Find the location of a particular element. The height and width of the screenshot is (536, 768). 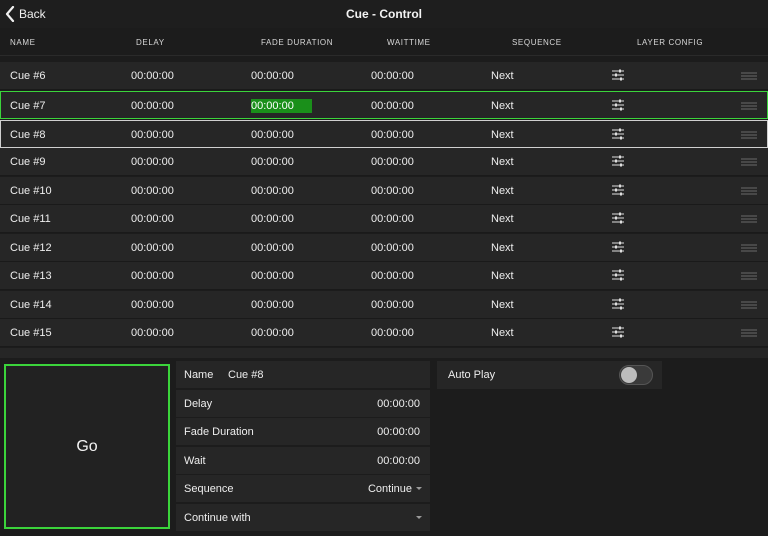

table-row: Cue #12 00:00:00 00:00:00 00:00:00 Next is located at coordinates (384, 248).